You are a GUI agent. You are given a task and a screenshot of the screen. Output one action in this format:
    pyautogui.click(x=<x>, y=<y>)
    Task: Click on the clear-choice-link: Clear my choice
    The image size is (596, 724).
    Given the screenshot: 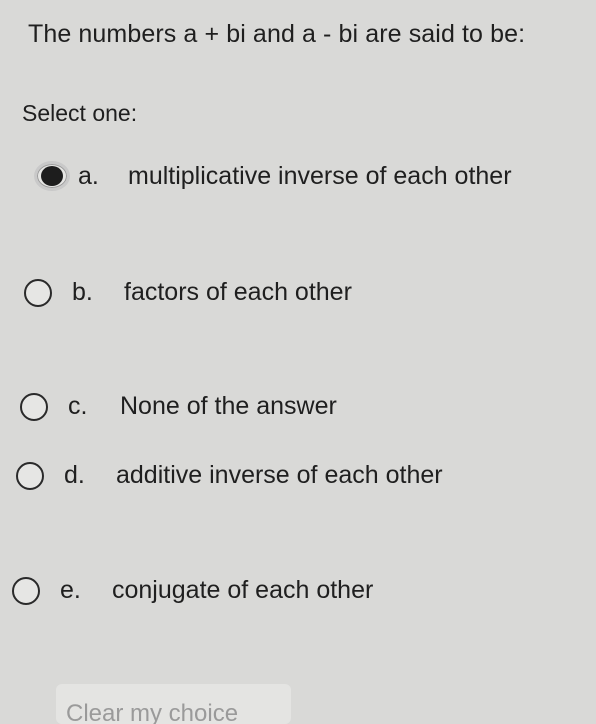 What is the action you would take?
    pyautogui.click(x=173, y=704)
    